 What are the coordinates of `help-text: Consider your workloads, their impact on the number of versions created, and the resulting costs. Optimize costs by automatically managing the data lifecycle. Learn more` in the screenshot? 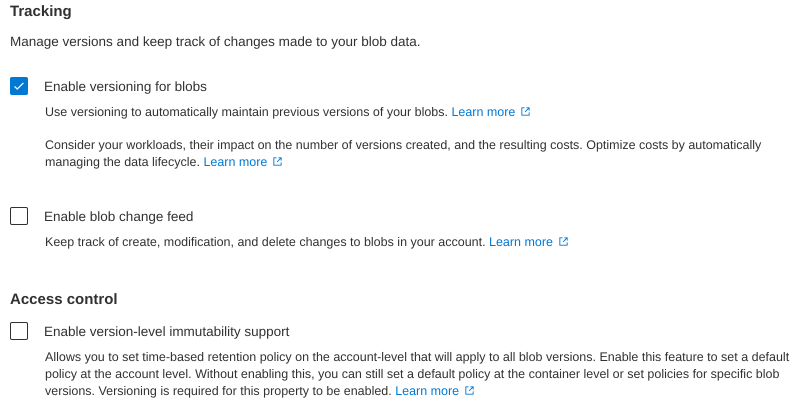 It's located at (403, 154).